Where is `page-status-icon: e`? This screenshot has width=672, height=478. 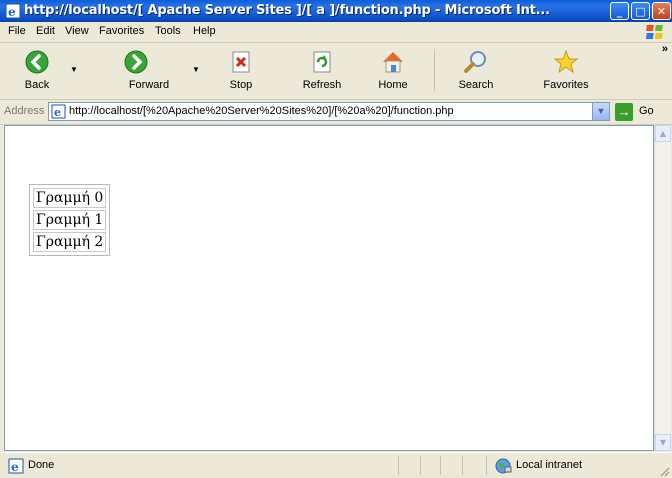 page-status-icon: e is located at coordinates (16, 466).